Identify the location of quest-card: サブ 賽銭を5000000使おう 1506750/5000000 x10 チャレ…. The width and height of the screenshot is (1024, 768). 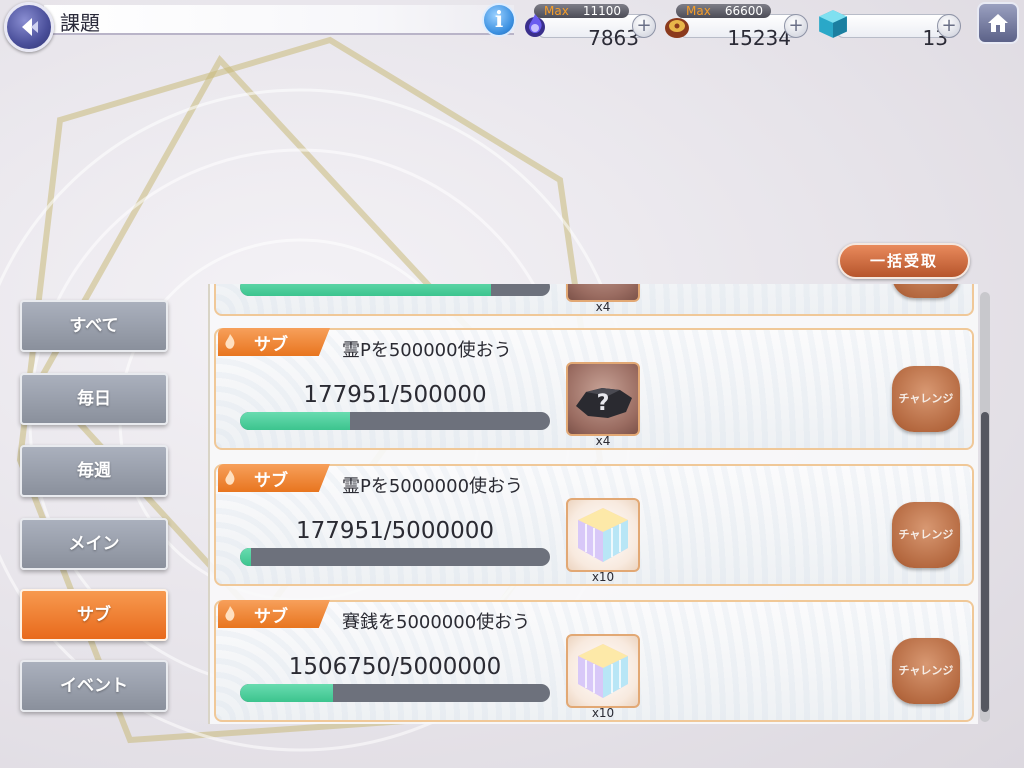
(594, 661).